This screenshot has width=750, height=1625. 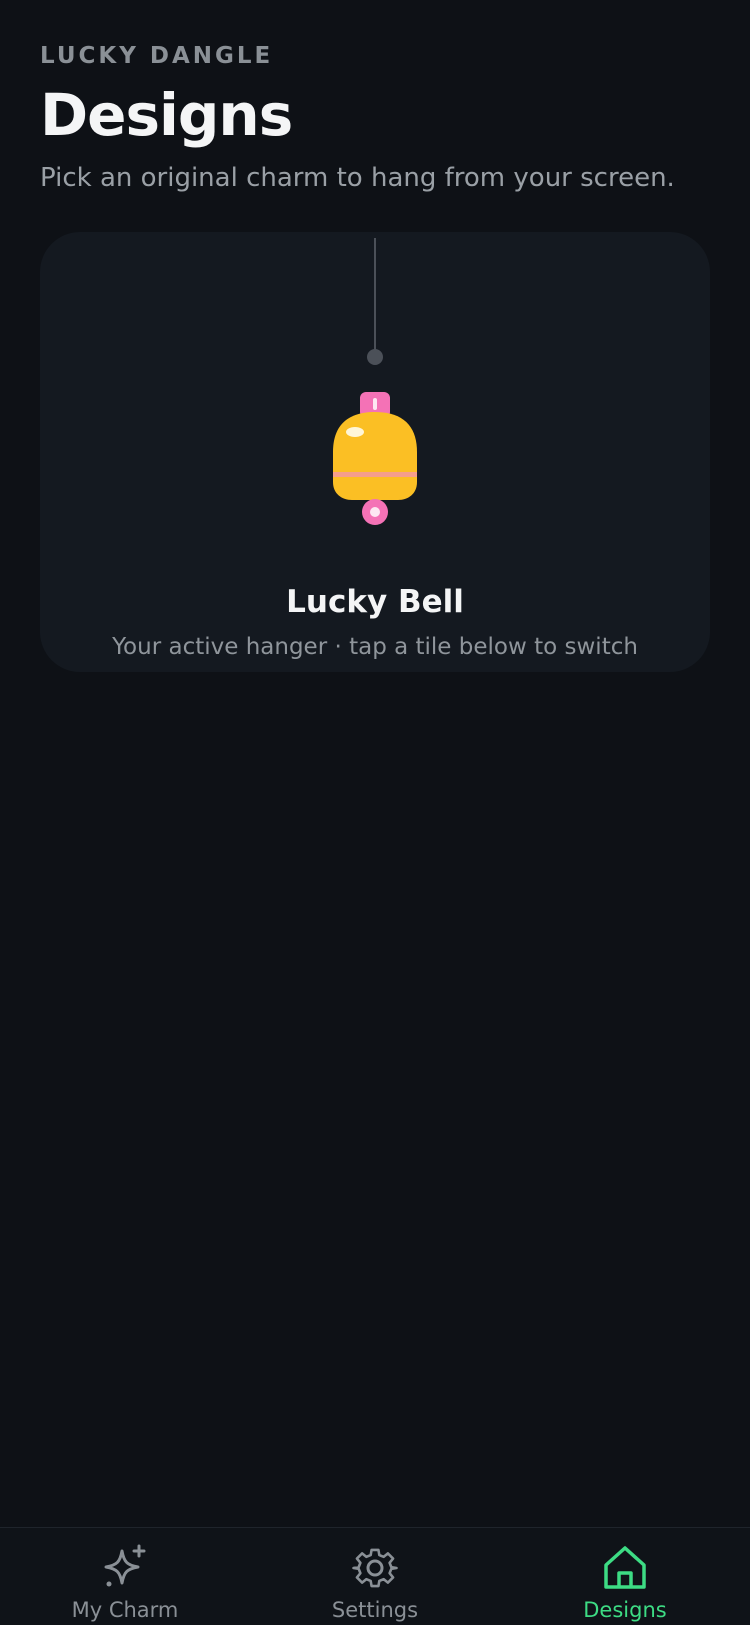 I want to click on tab-my-charm: My Charm, so click(x=125, y=1576).